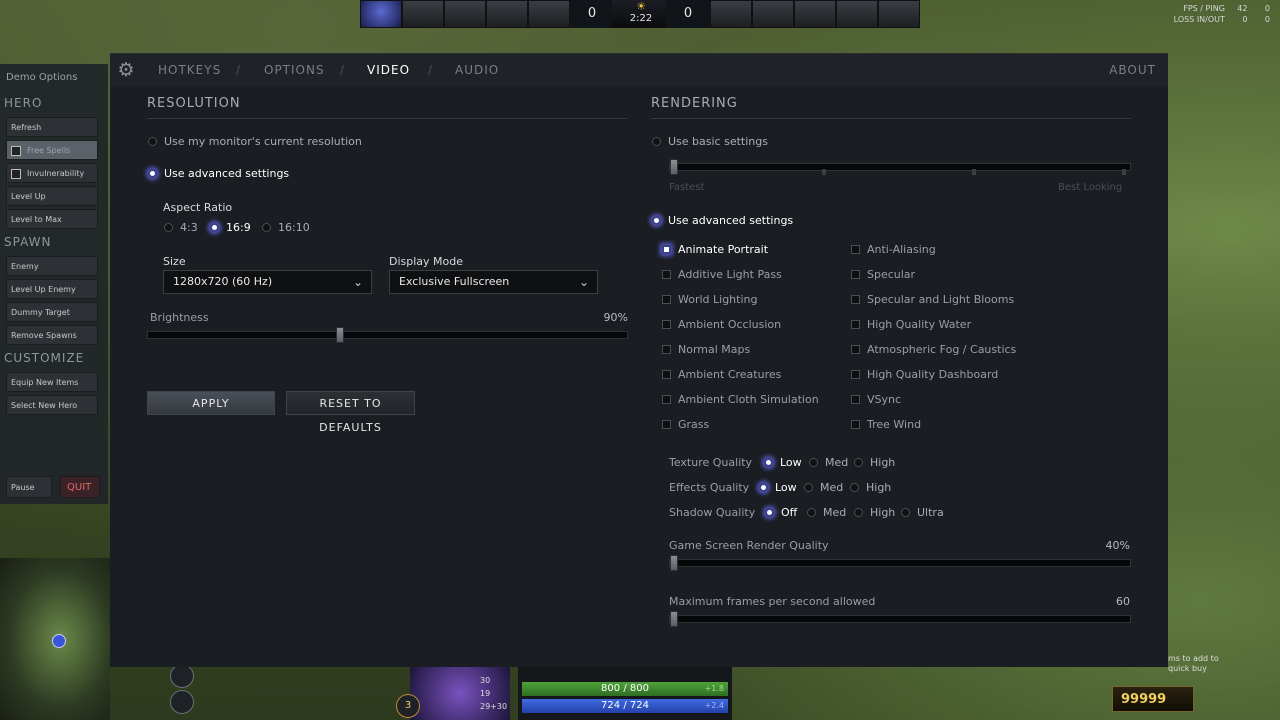 Image resolution: width=1280 pixels, height=720 pixels. I want to click on effects-med-radio: Med, so click(823, 487).